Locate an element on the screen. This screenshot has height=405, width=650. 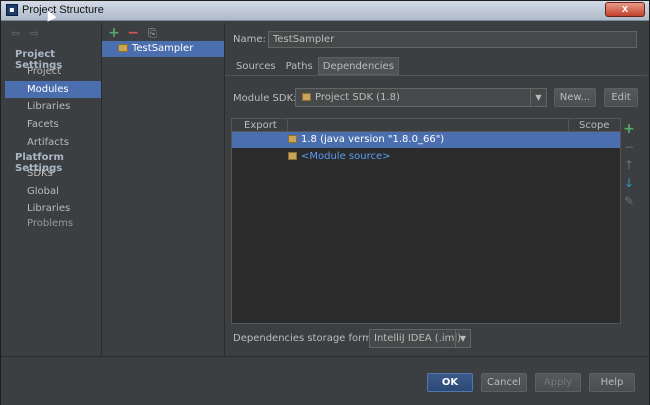
module-name-input: TestSampler is located at coordinates (452, 39).